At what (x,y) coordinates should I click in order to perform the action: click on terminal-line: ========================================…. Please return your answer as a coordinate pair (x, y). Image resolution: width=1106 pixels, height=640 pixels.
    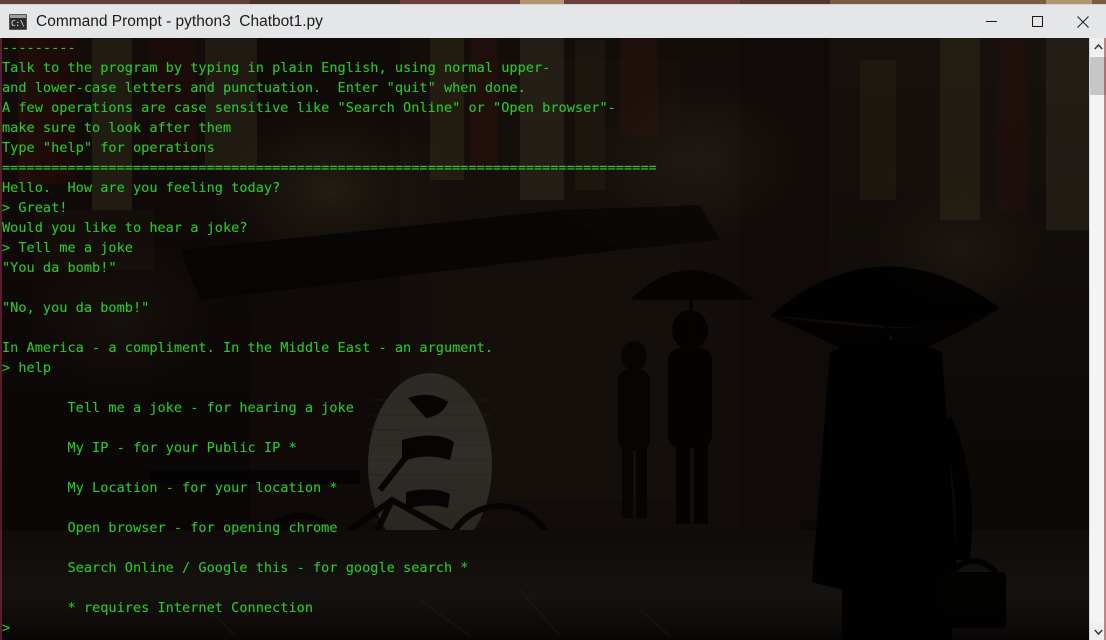
    Looking at the image, I should click on (329, 168).